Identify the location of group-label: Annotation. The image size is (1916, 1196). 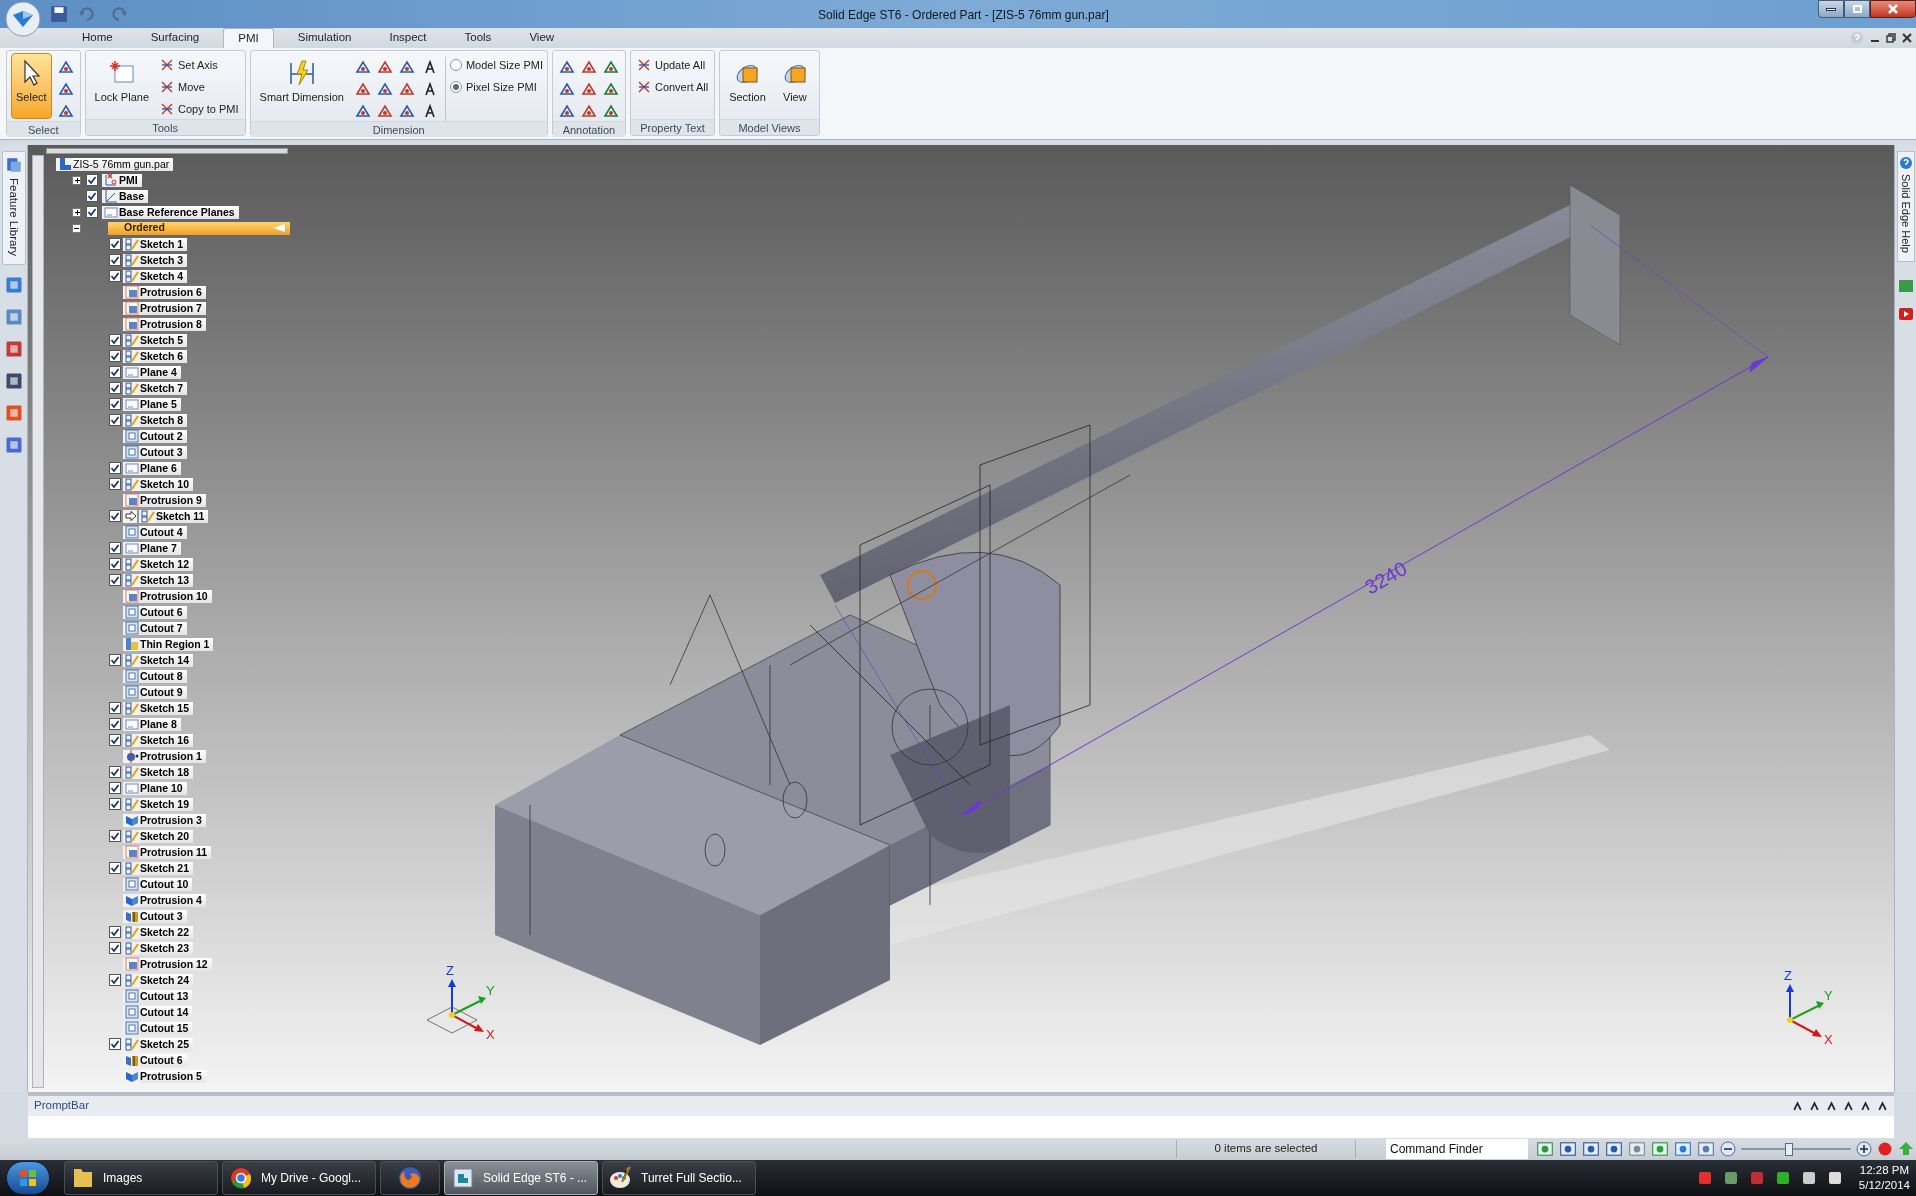
(588, 129).